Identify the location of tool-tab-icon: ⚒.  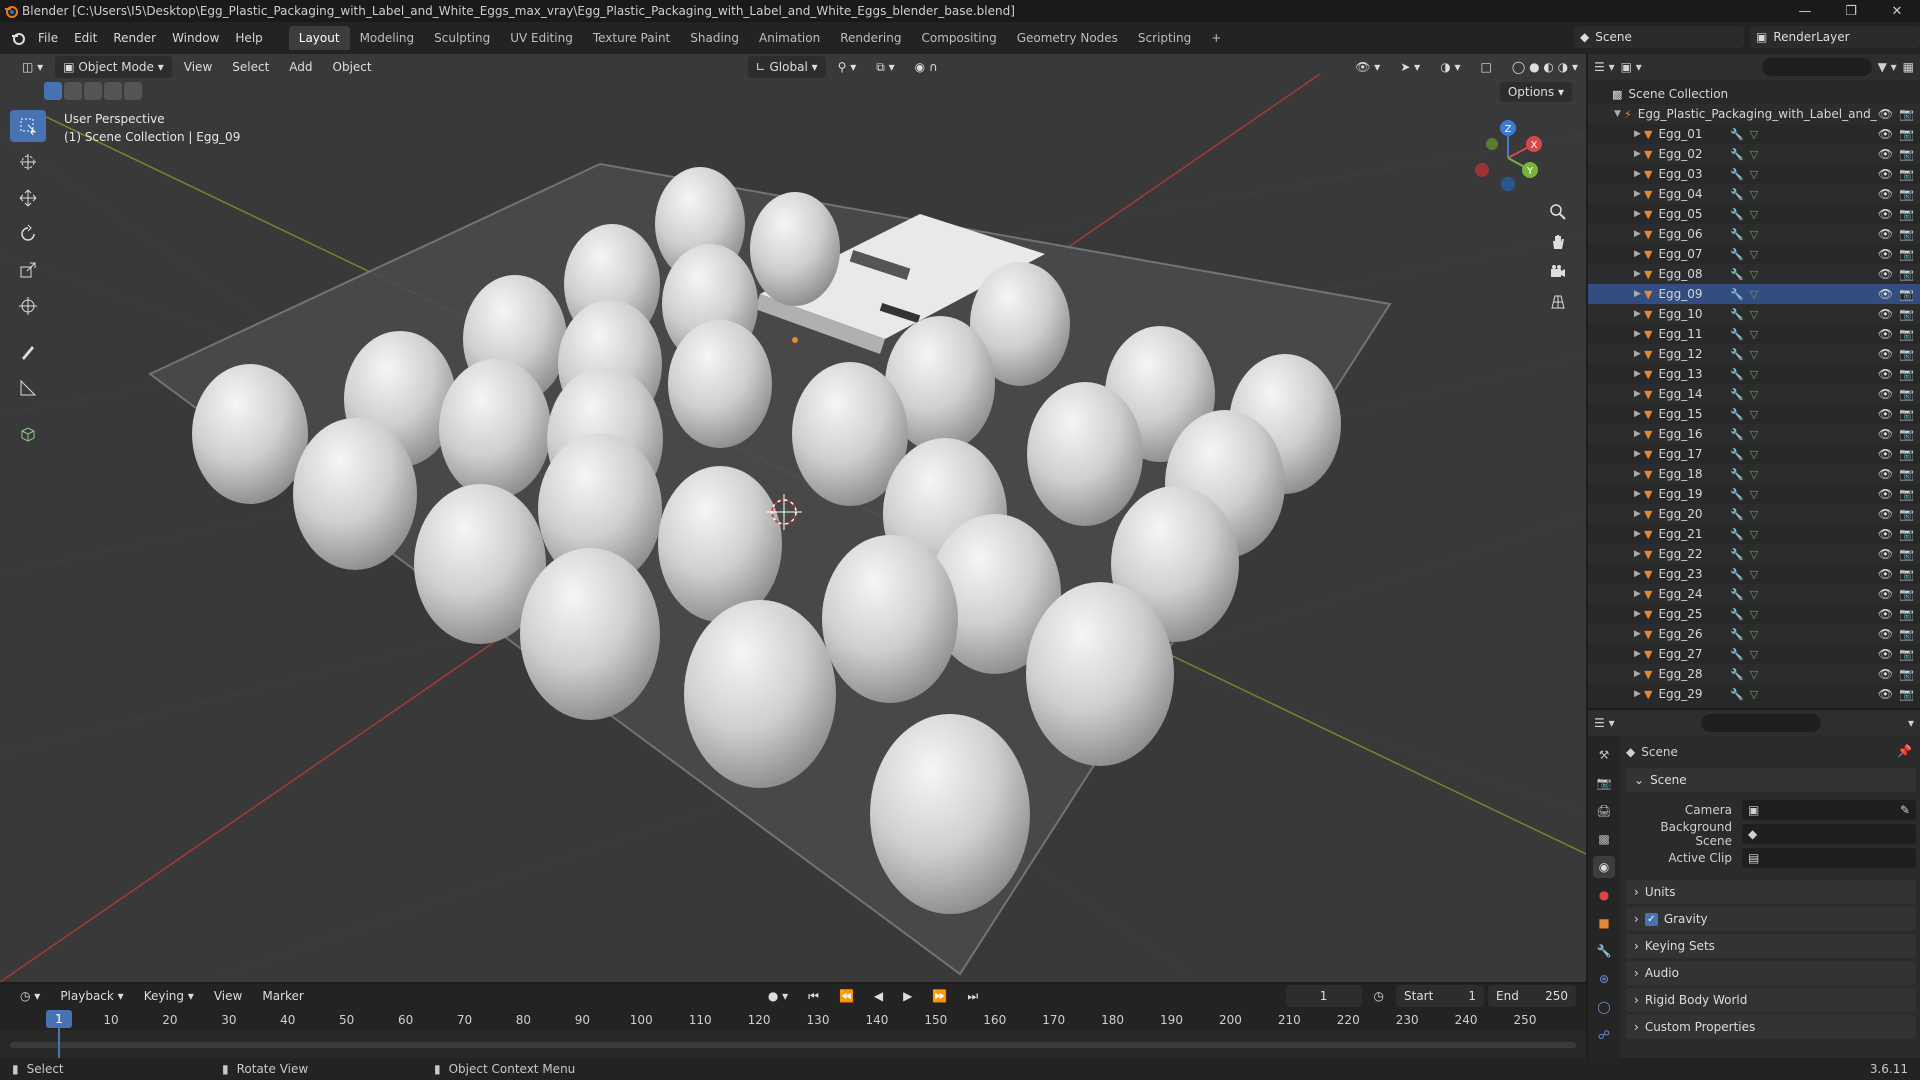
(1604, 755).